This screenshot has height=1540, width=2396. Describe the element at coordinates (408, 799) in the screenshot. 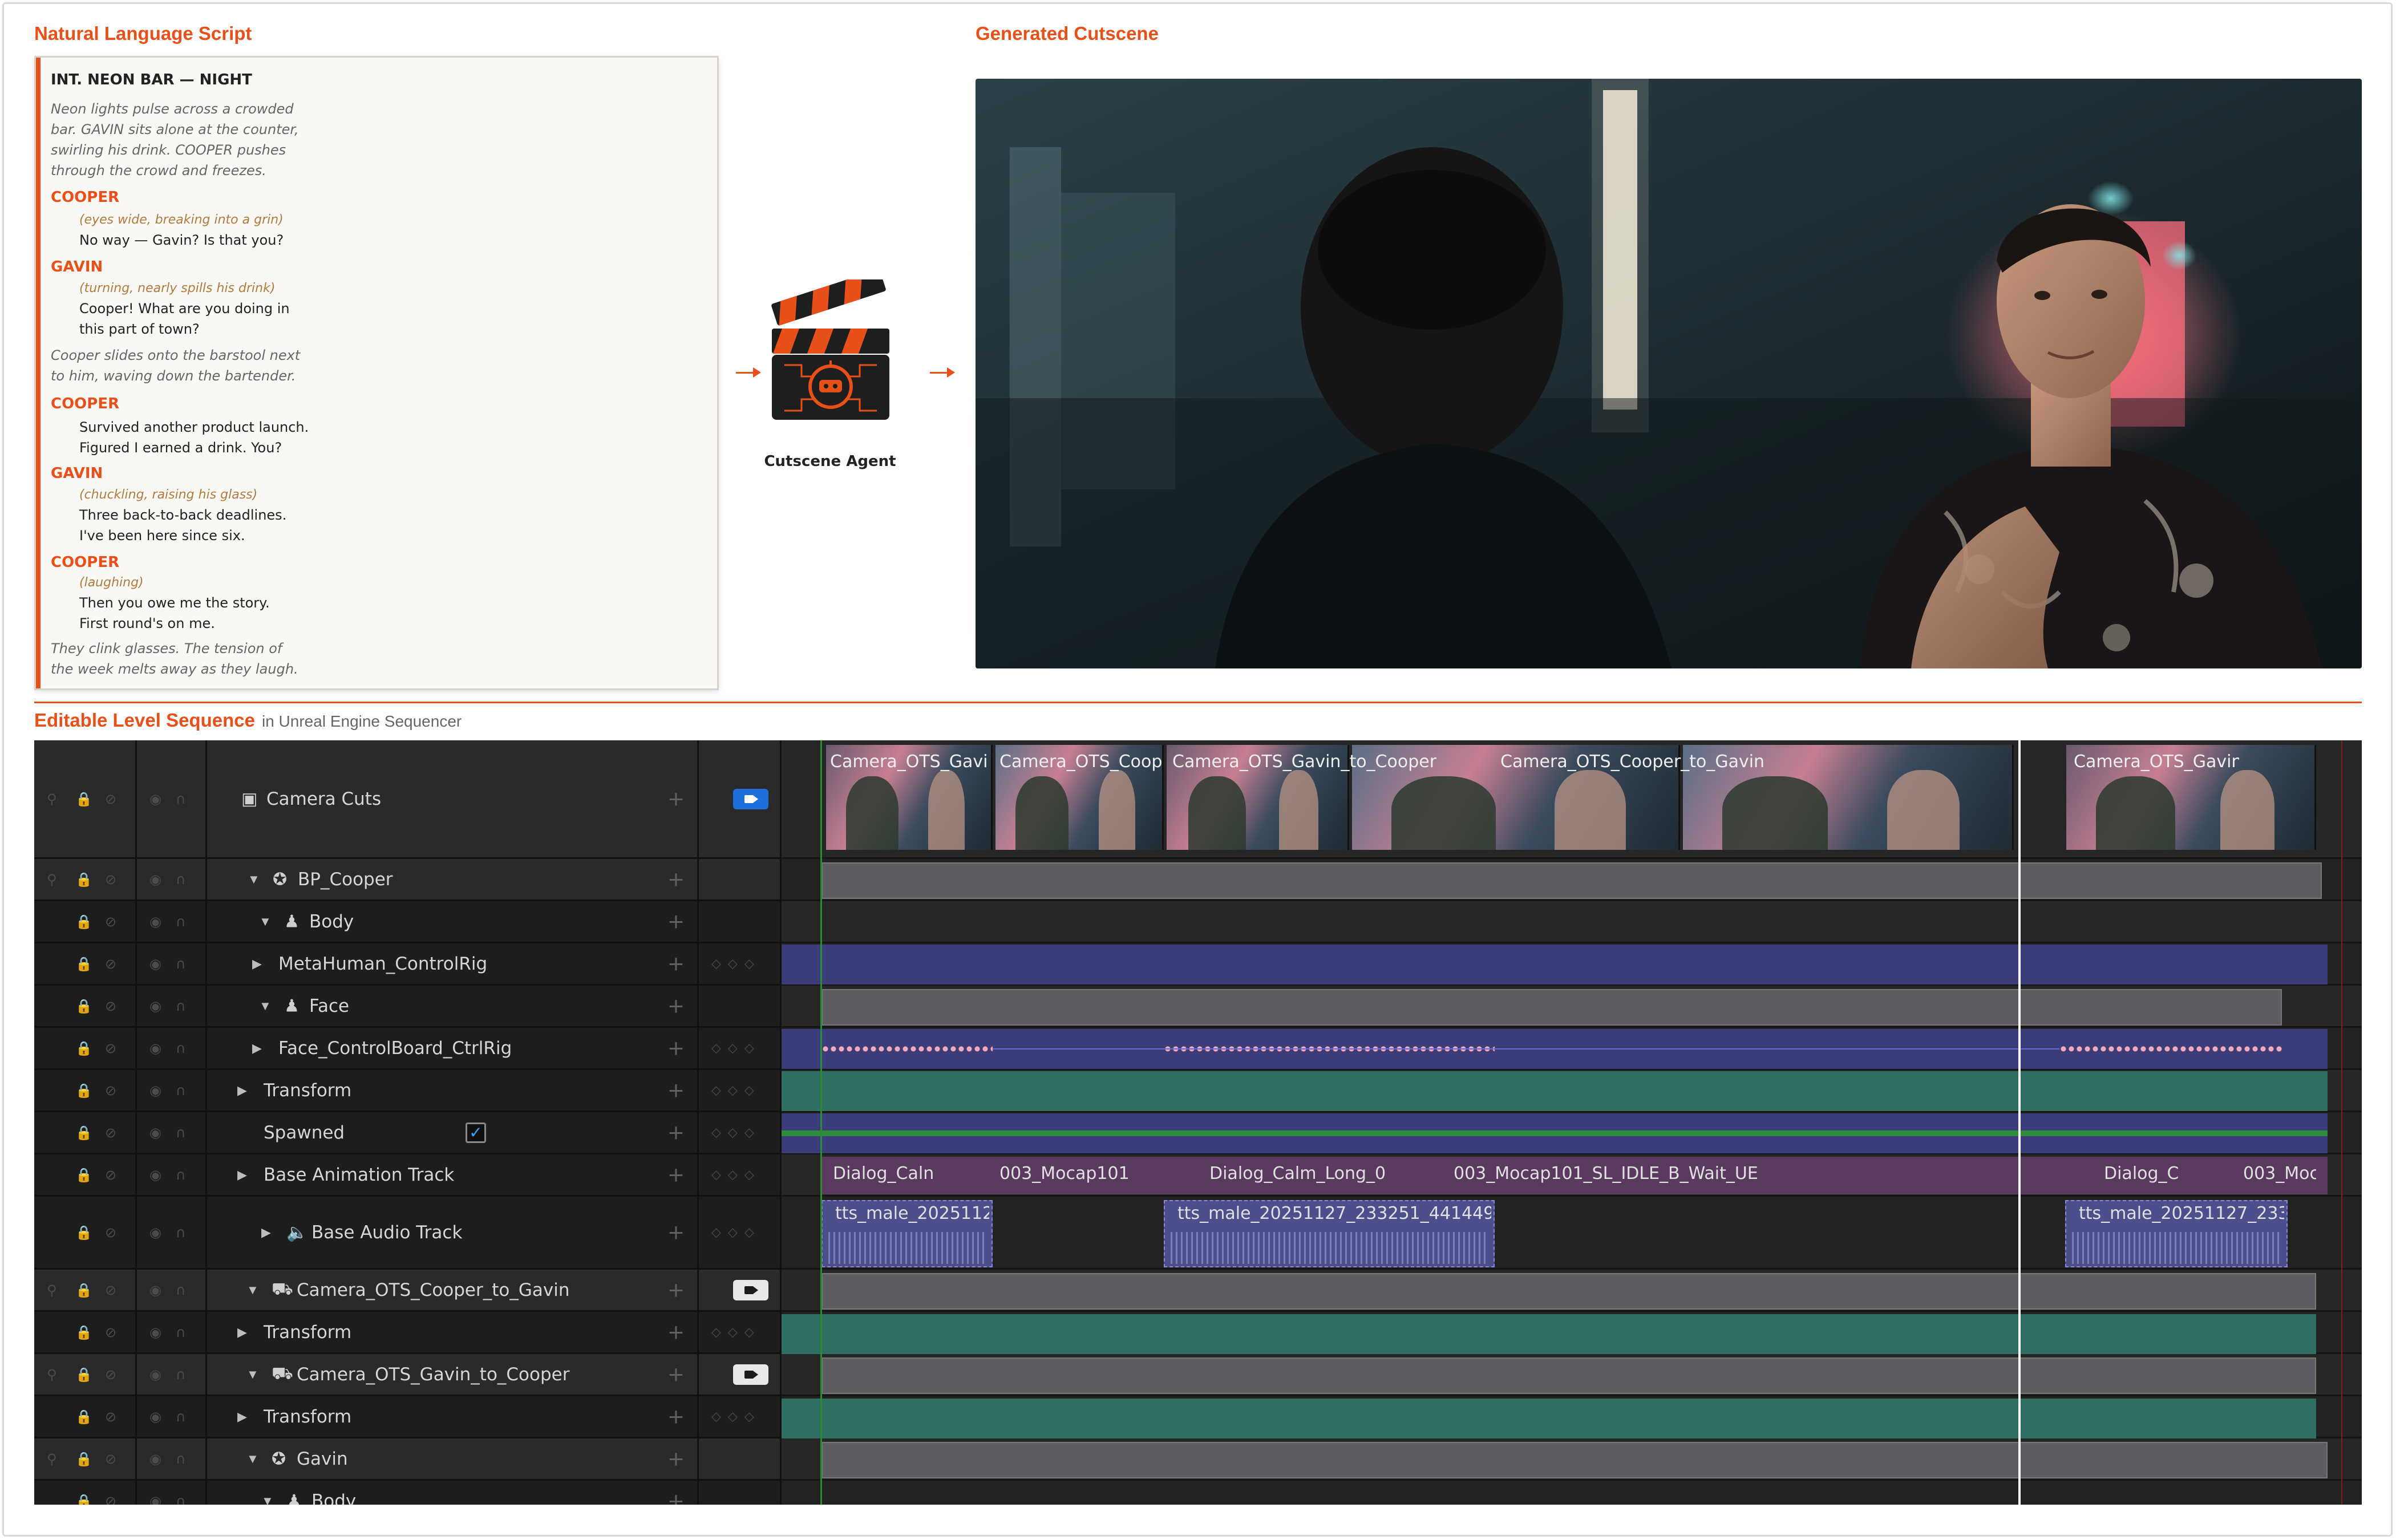

I see `track-row: ⚲ 🔒 ⊘ ◉ ∩ ▣ Camera Cuts +` at that location.